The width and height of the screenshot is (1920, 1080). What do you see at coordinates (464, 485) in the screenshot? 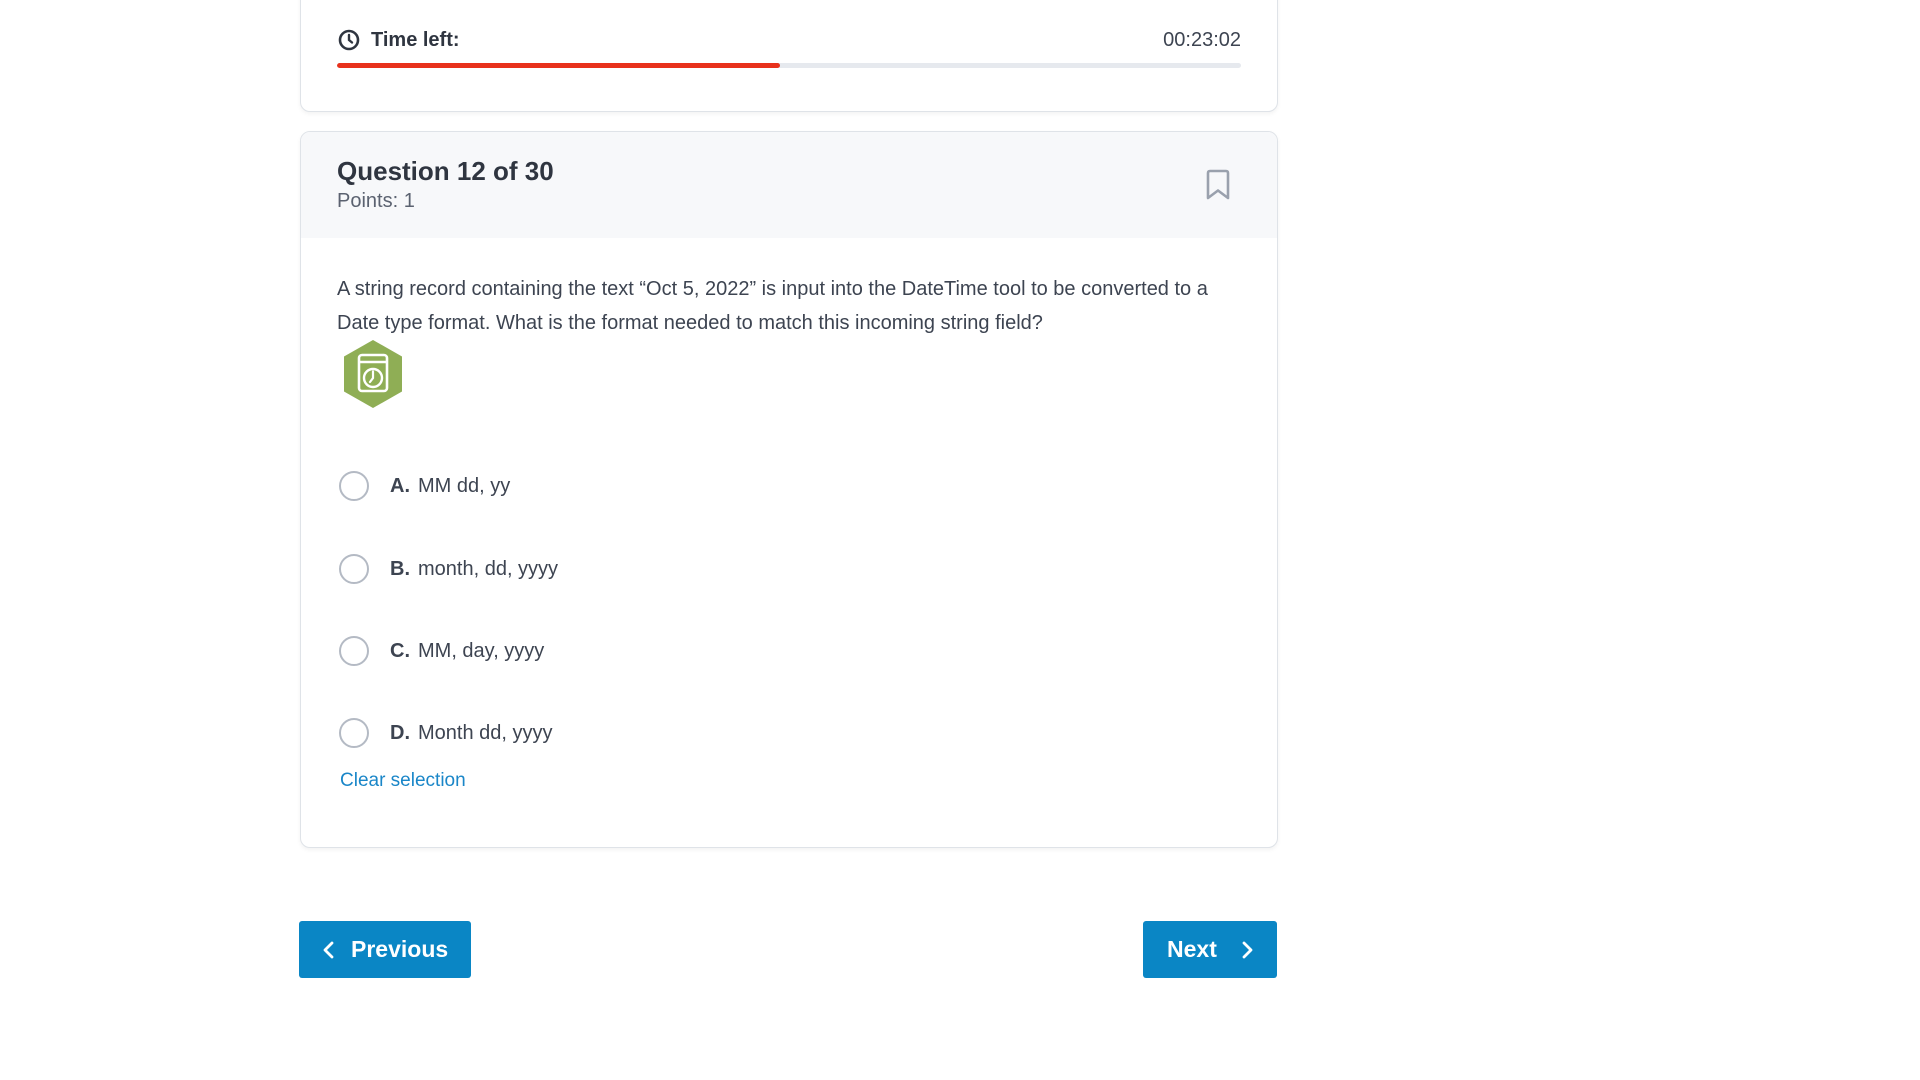
I see `option-text: MM dd, yy` at bounding box center [464, 485].